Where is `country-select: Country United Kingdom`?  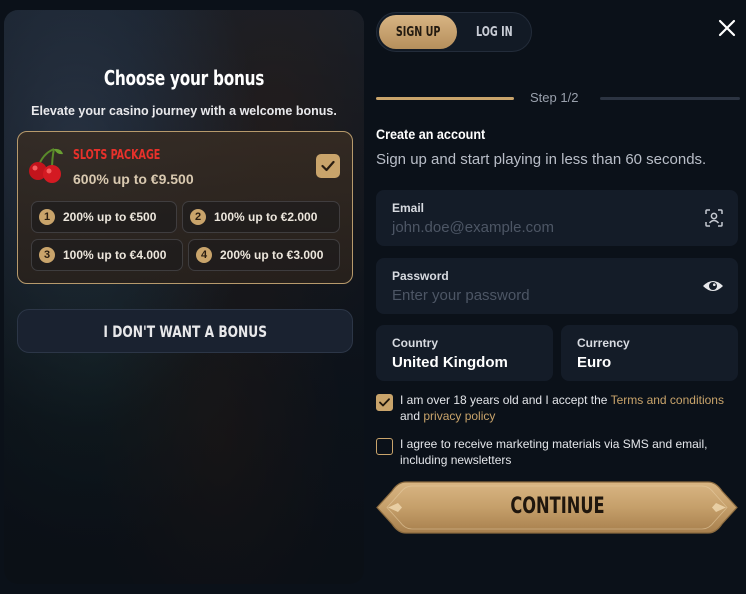
country-select: Country United Kingdom is located at coordinates (464, 353).